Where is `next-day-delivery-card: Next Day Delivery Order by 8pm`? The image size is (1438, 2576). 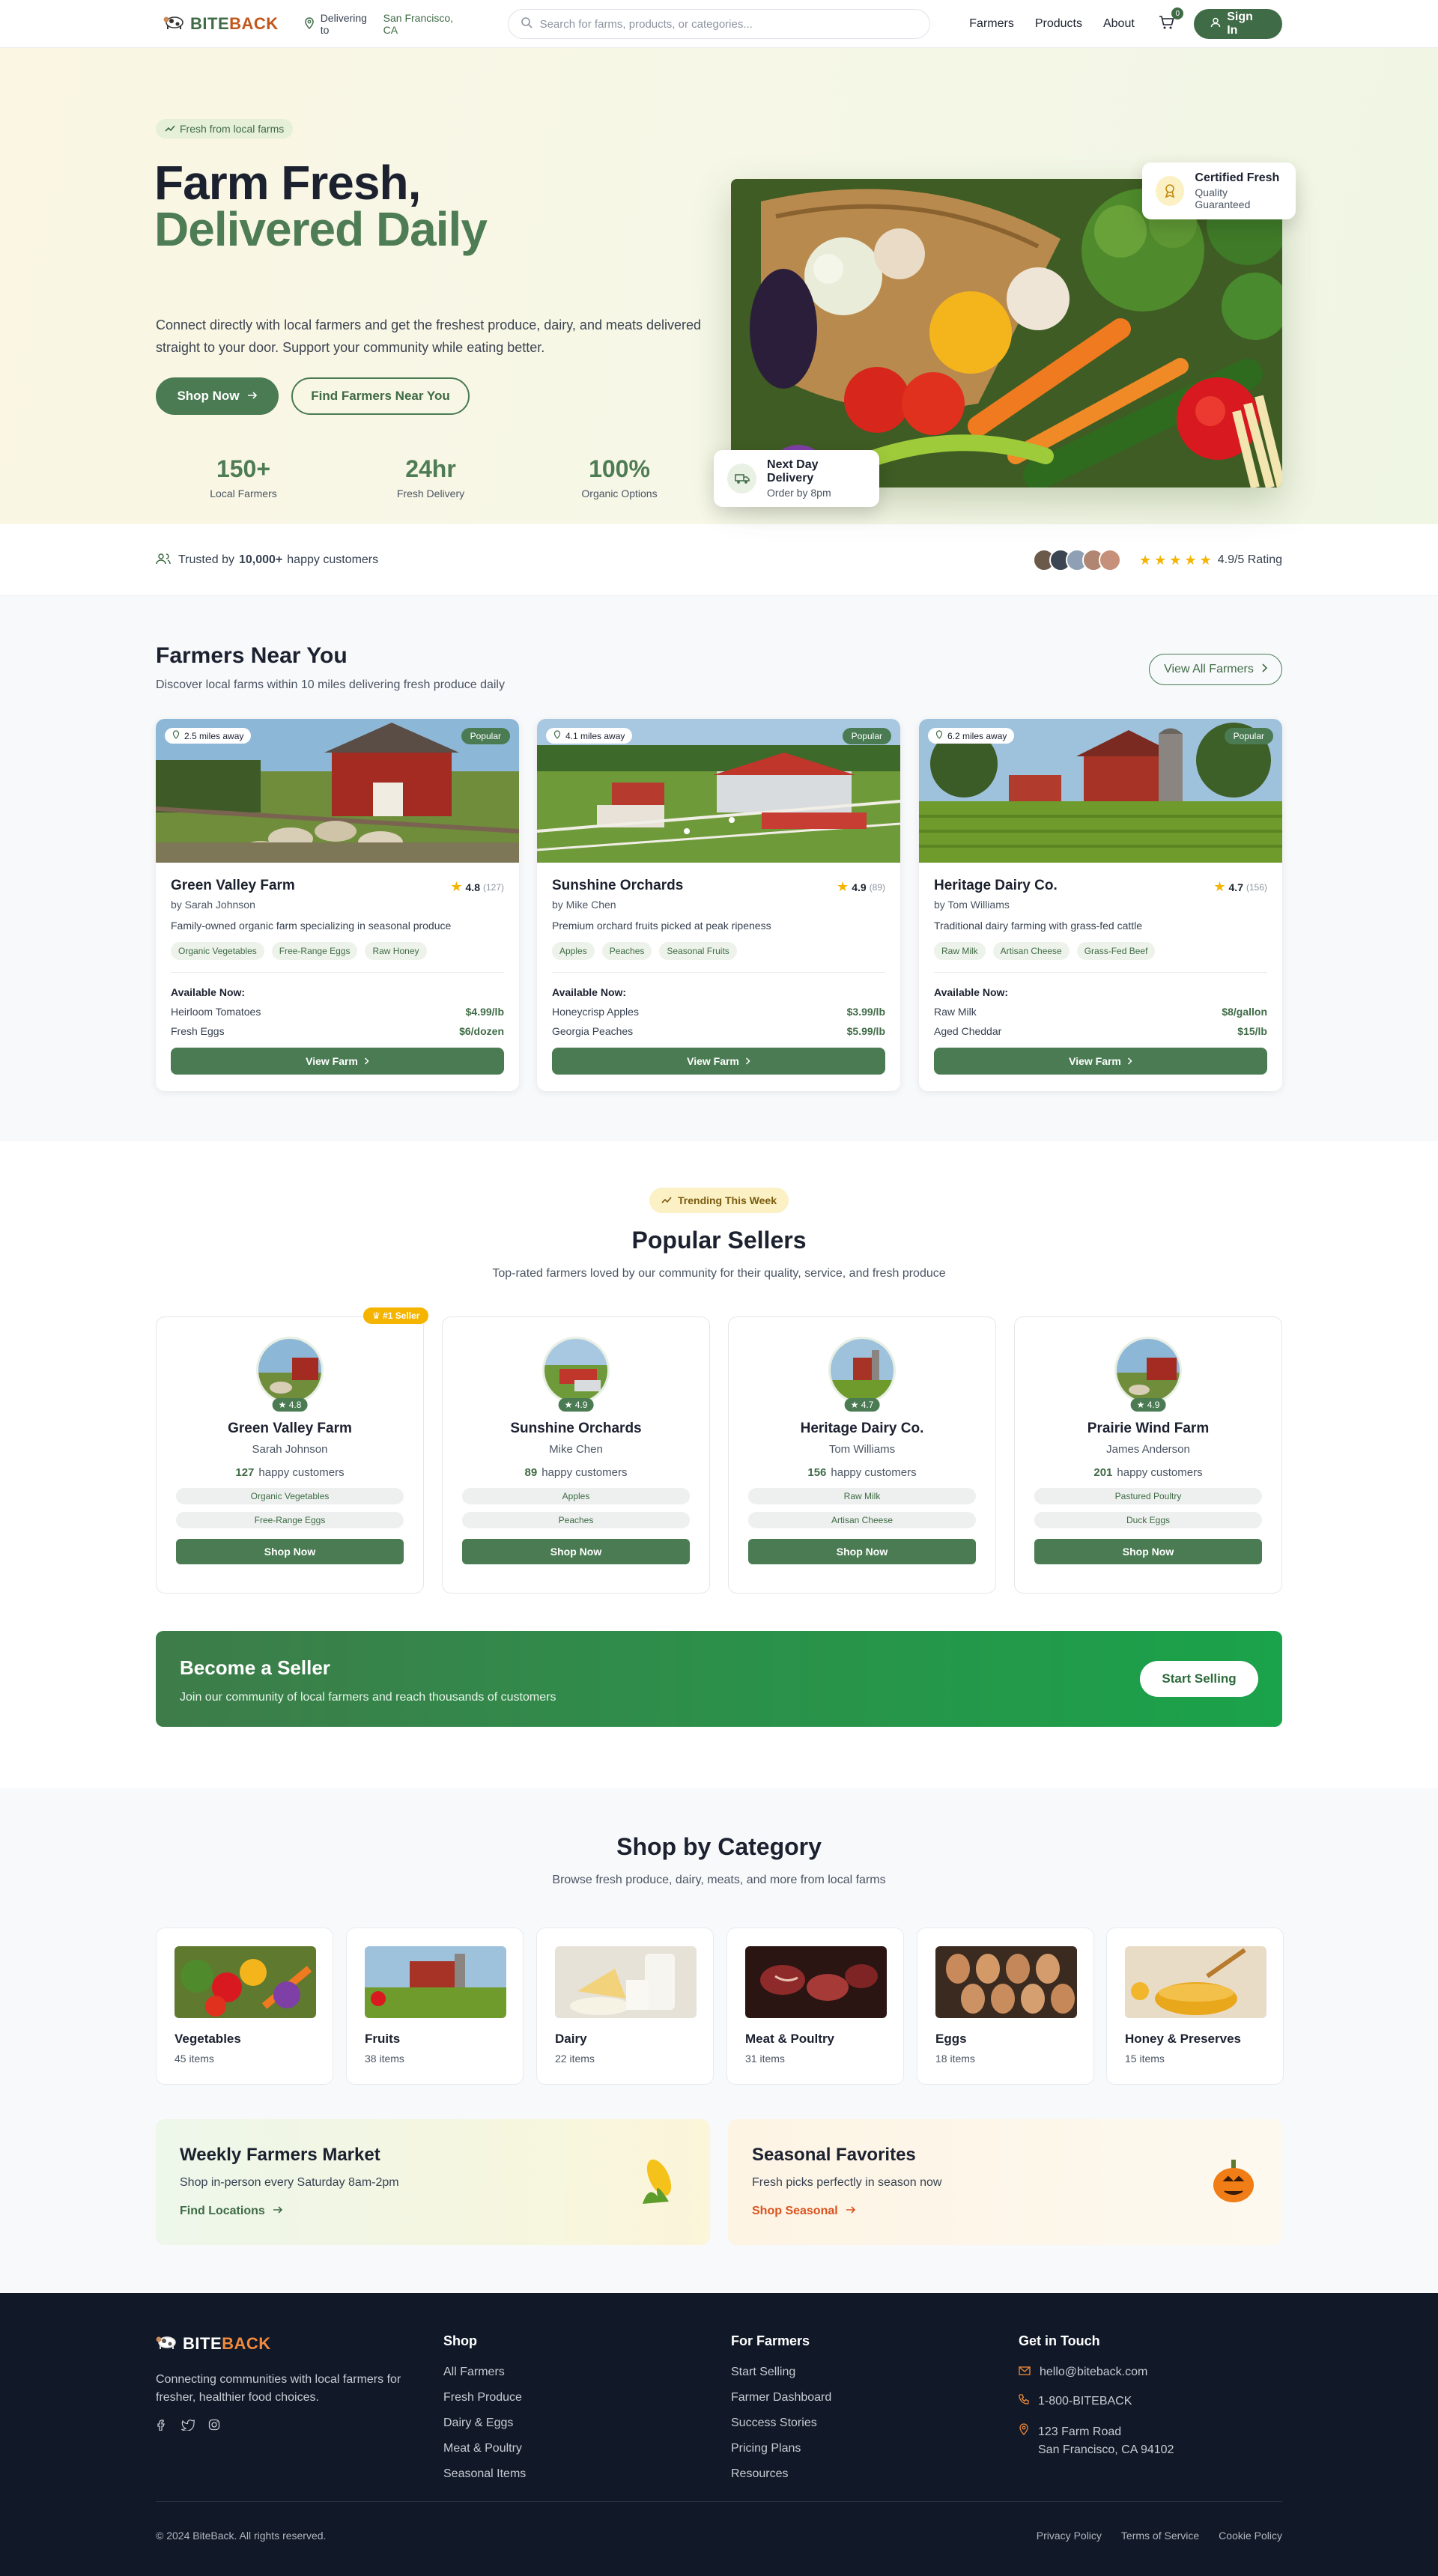 next-day-delivery-card: Next Day Delivery Order by 8pm is located at coordinates (796, 478).